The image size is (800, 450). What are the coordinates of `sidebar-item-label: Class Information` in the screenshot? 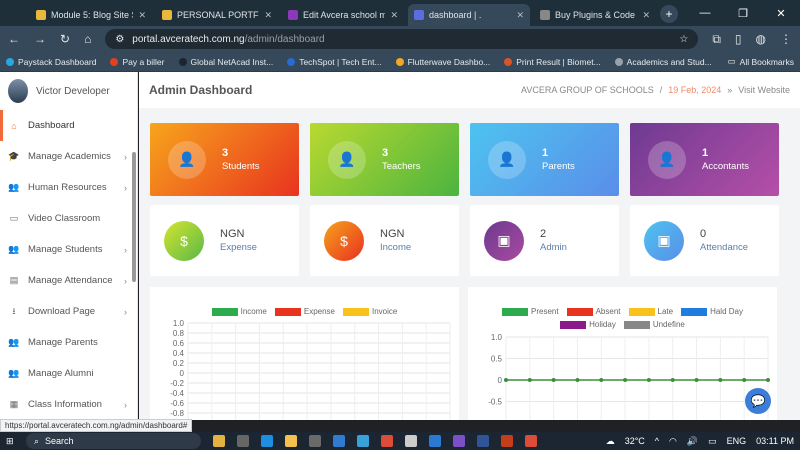 It's located at (65, 404).